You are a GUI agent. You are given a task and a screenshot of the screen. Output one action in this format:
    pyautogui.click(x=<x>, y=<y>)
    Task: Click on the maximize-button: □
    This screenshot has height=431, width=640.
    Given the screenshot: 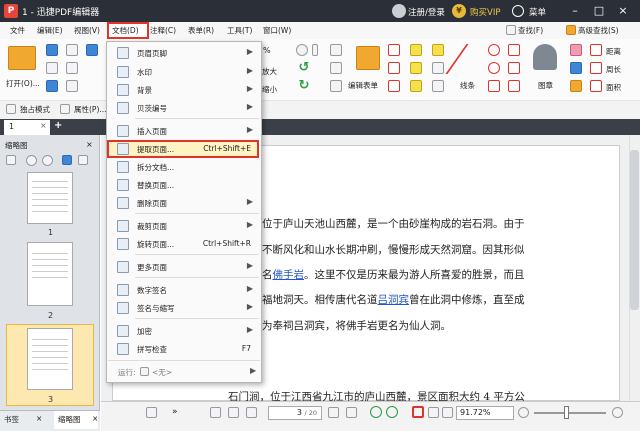 What is the action you would take?
    pyautogui.click(x=599, y=11)
    